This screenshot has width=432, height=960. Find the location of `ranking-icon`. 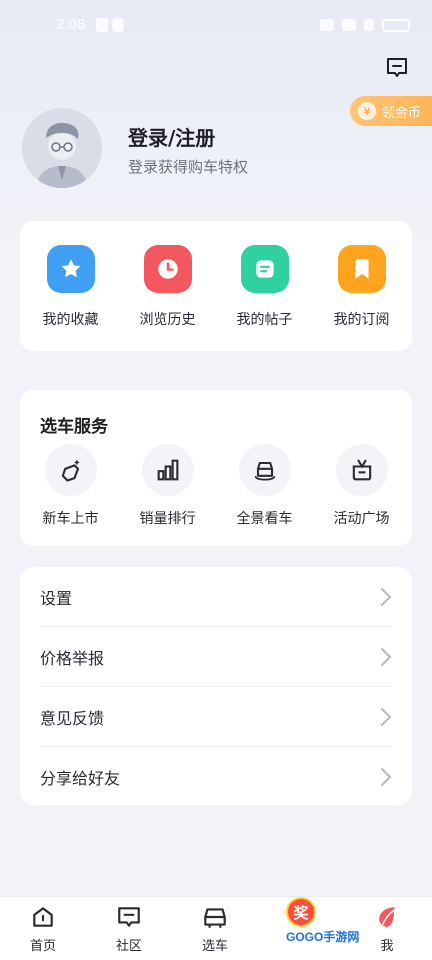

ranking-icon is located at coordinates (167, 470).